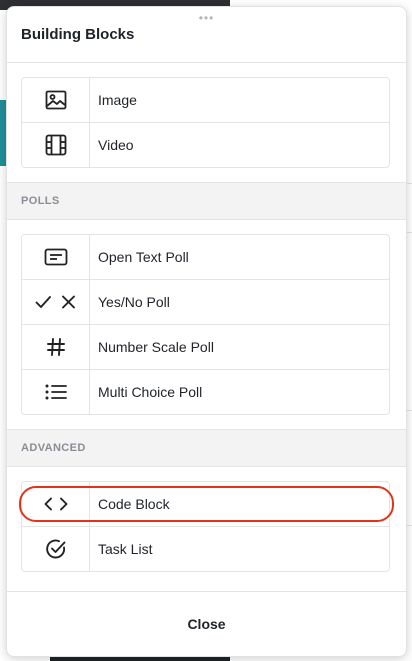 The width and height of the screenshot is (412, 661). What do you see at coordinates (206, 201) in the screenshot?
I see `section-header-polls: POLLS` at bounding box center [206, 201].